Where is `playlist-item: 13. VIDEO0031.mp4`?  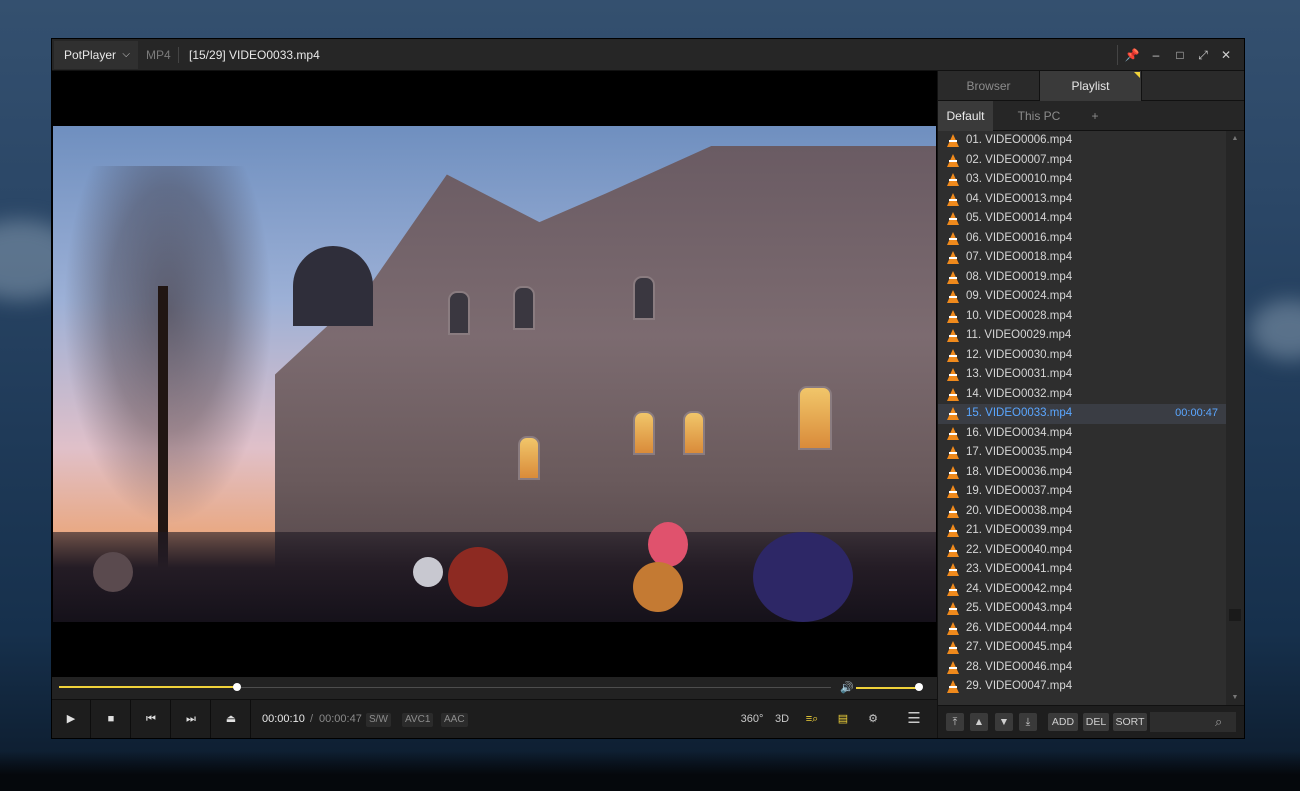
playlist-item: 13. VIDEO0031.mp4 is located at coordinates (1082, 375).